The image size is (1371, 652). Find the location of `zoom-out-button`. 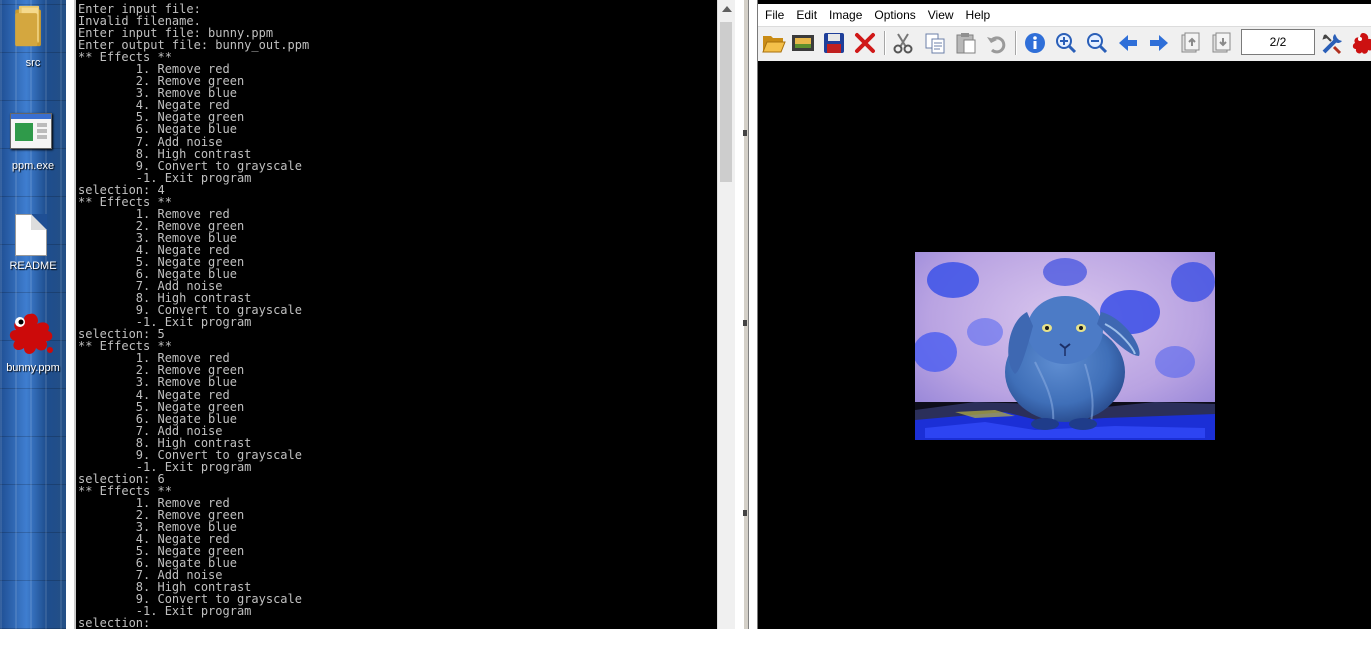

zoom-out-button is located at coordinates (1097, 43).